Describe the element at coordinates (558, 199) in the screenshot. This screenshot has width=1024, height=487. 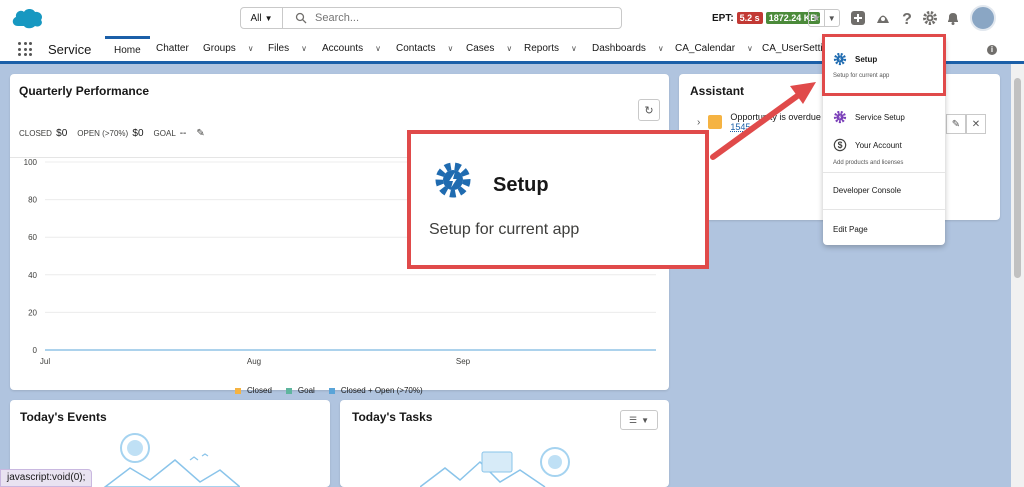
I see `setup-zoom-callout: Setup Setup for current app` at that location.